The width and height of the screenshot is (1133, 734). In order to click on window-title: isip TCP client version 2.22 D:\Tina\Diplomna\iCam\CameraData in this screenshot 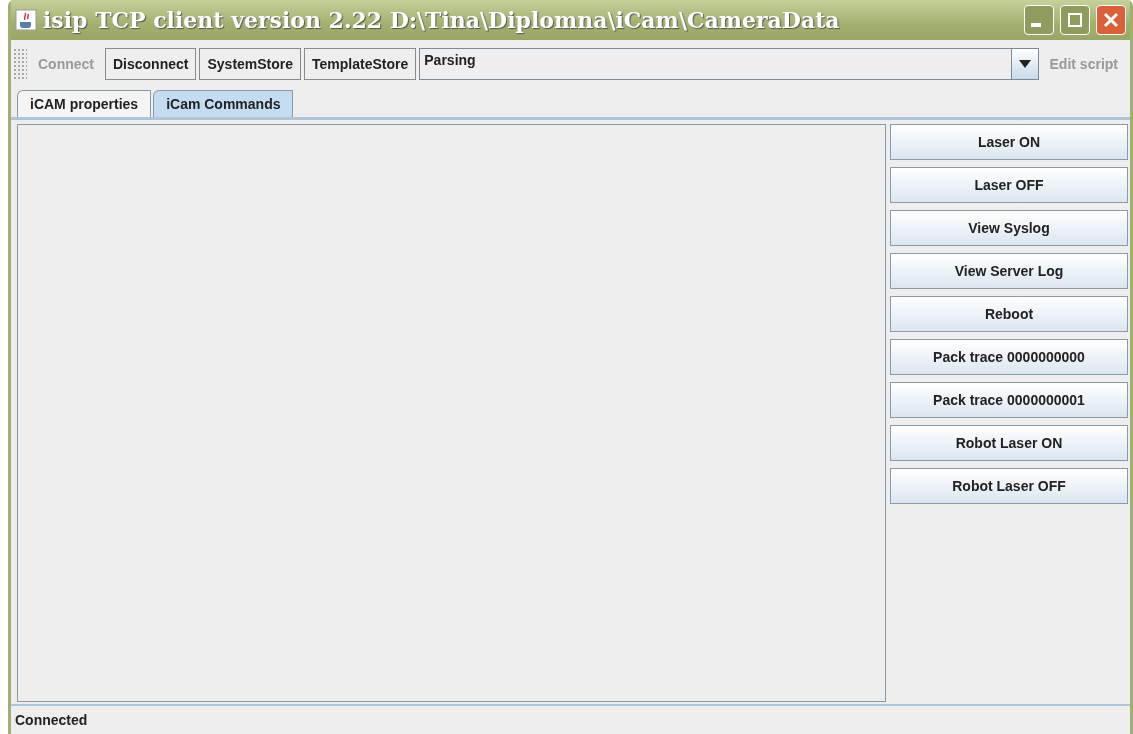, I will do `click(442, 20)`.